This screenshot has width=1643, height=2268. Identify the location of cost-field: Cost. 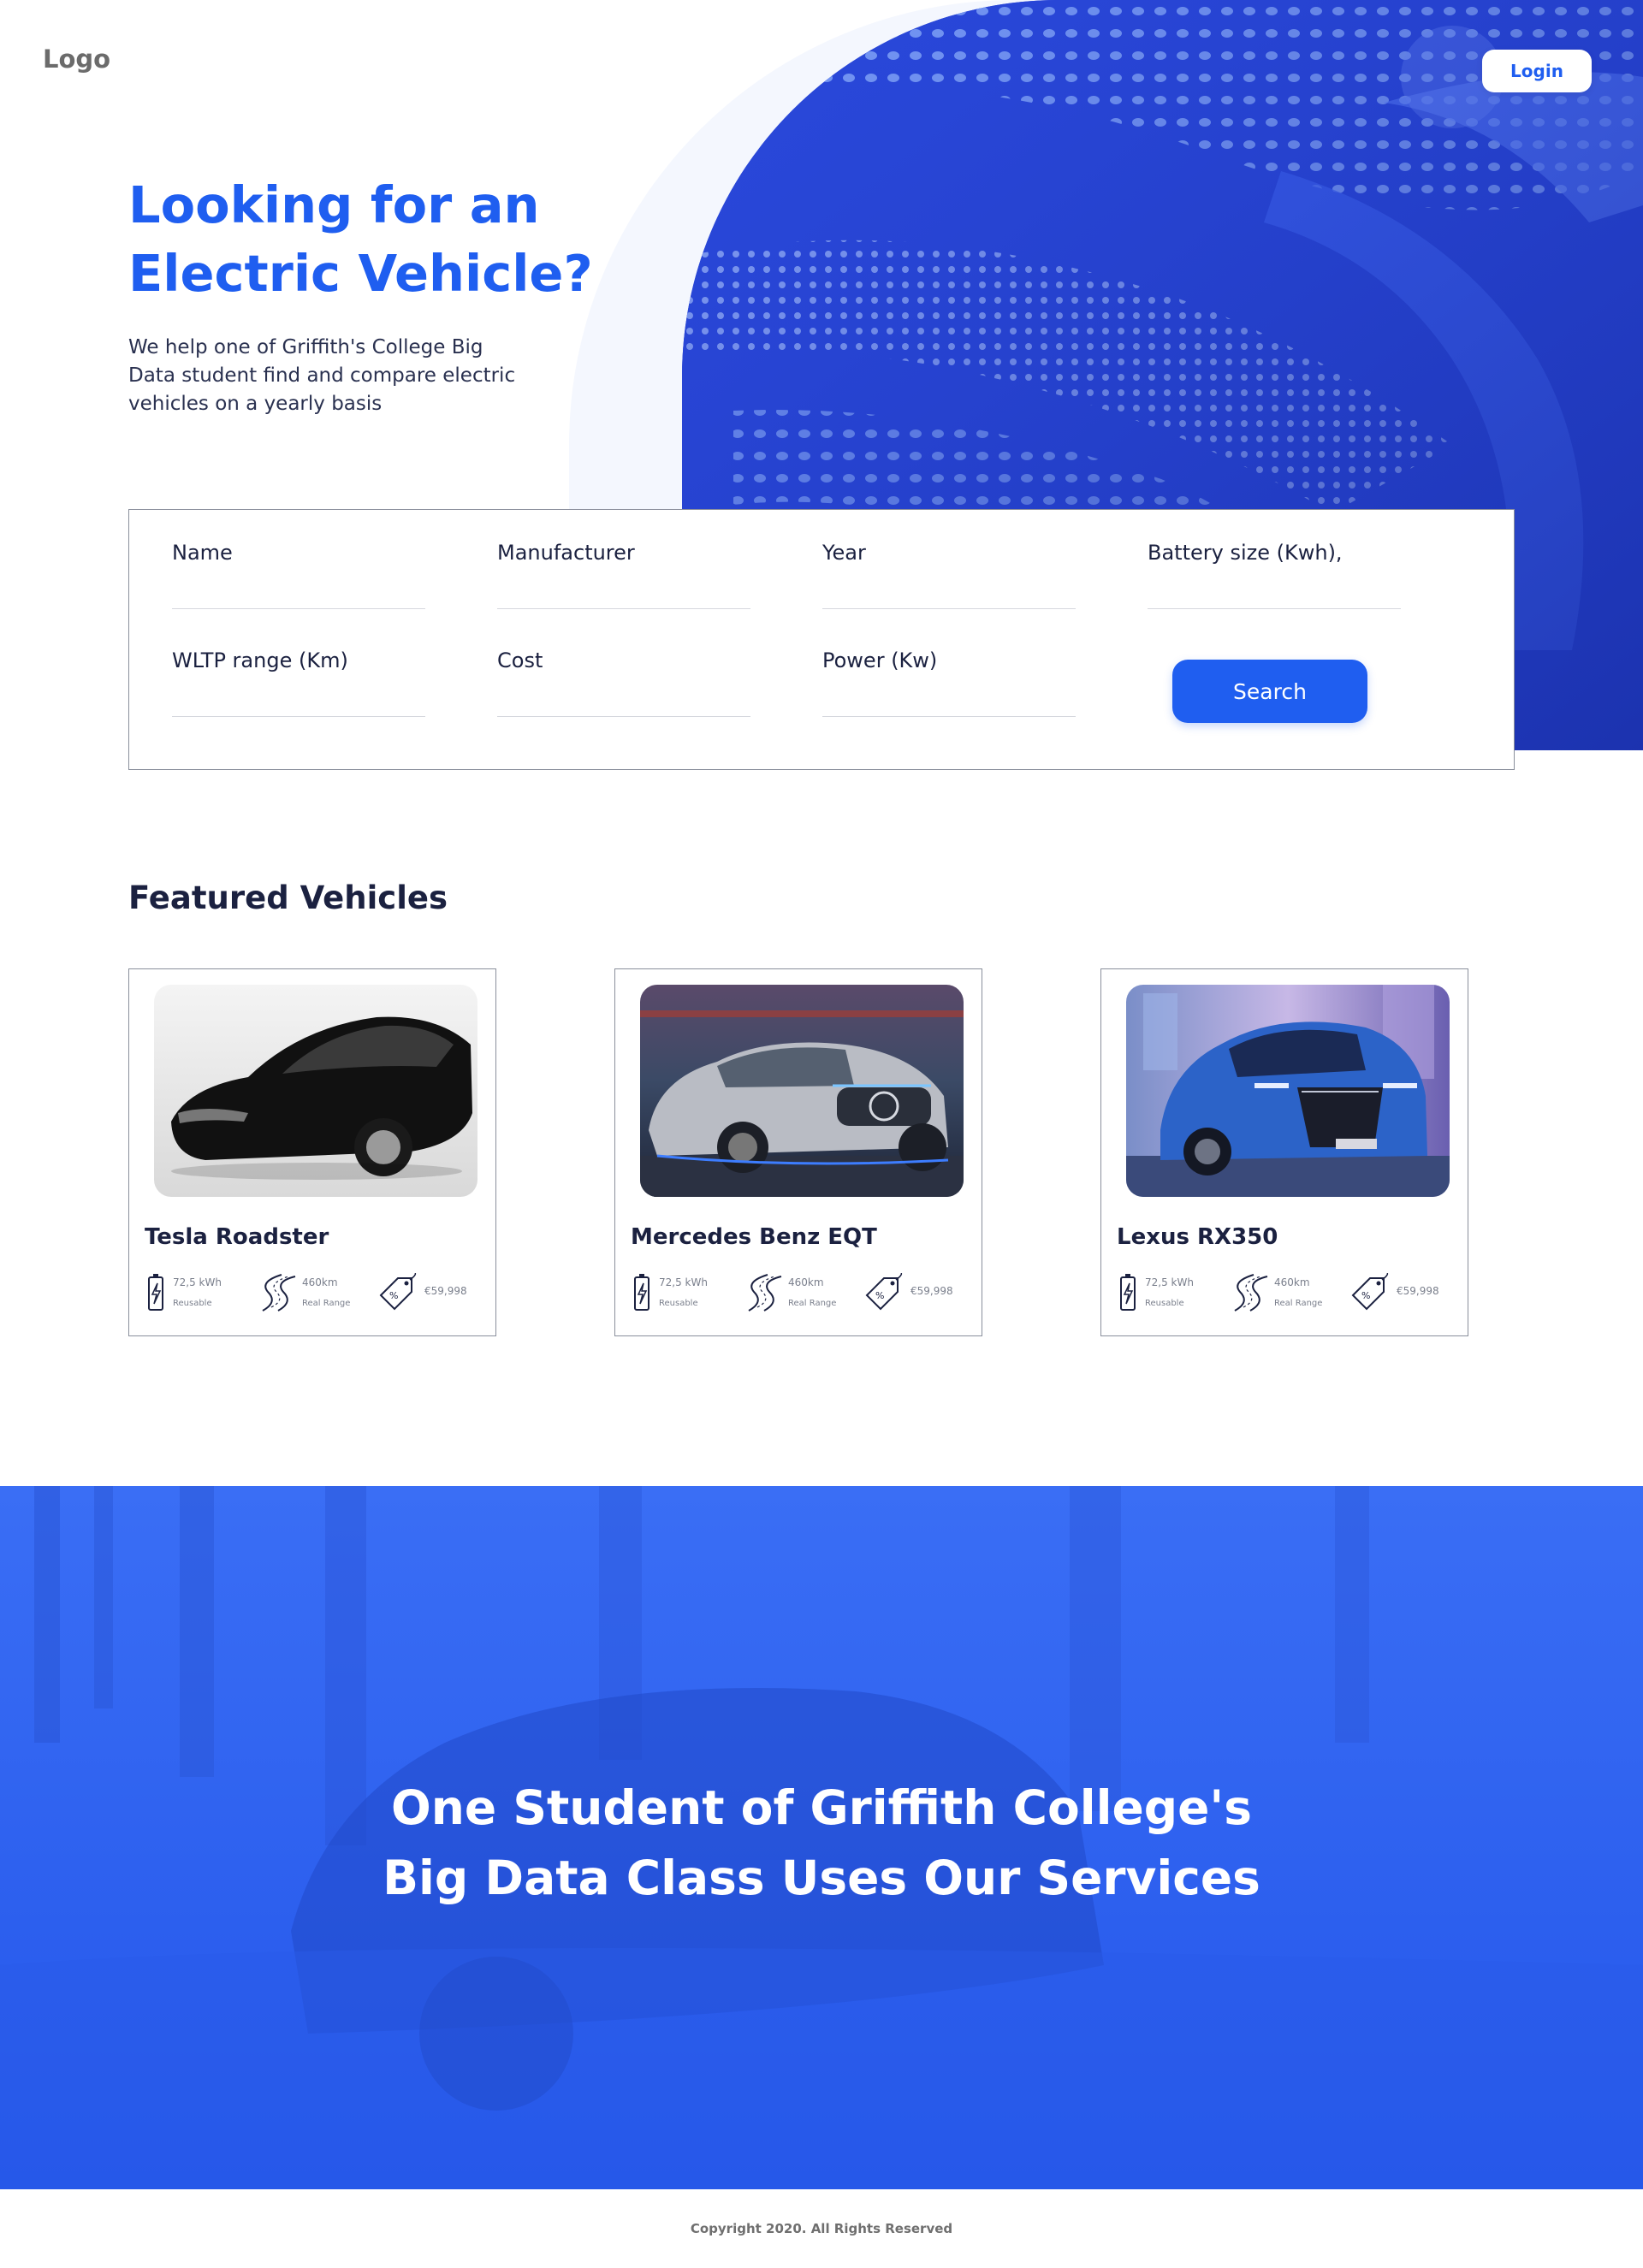
(623, 682).